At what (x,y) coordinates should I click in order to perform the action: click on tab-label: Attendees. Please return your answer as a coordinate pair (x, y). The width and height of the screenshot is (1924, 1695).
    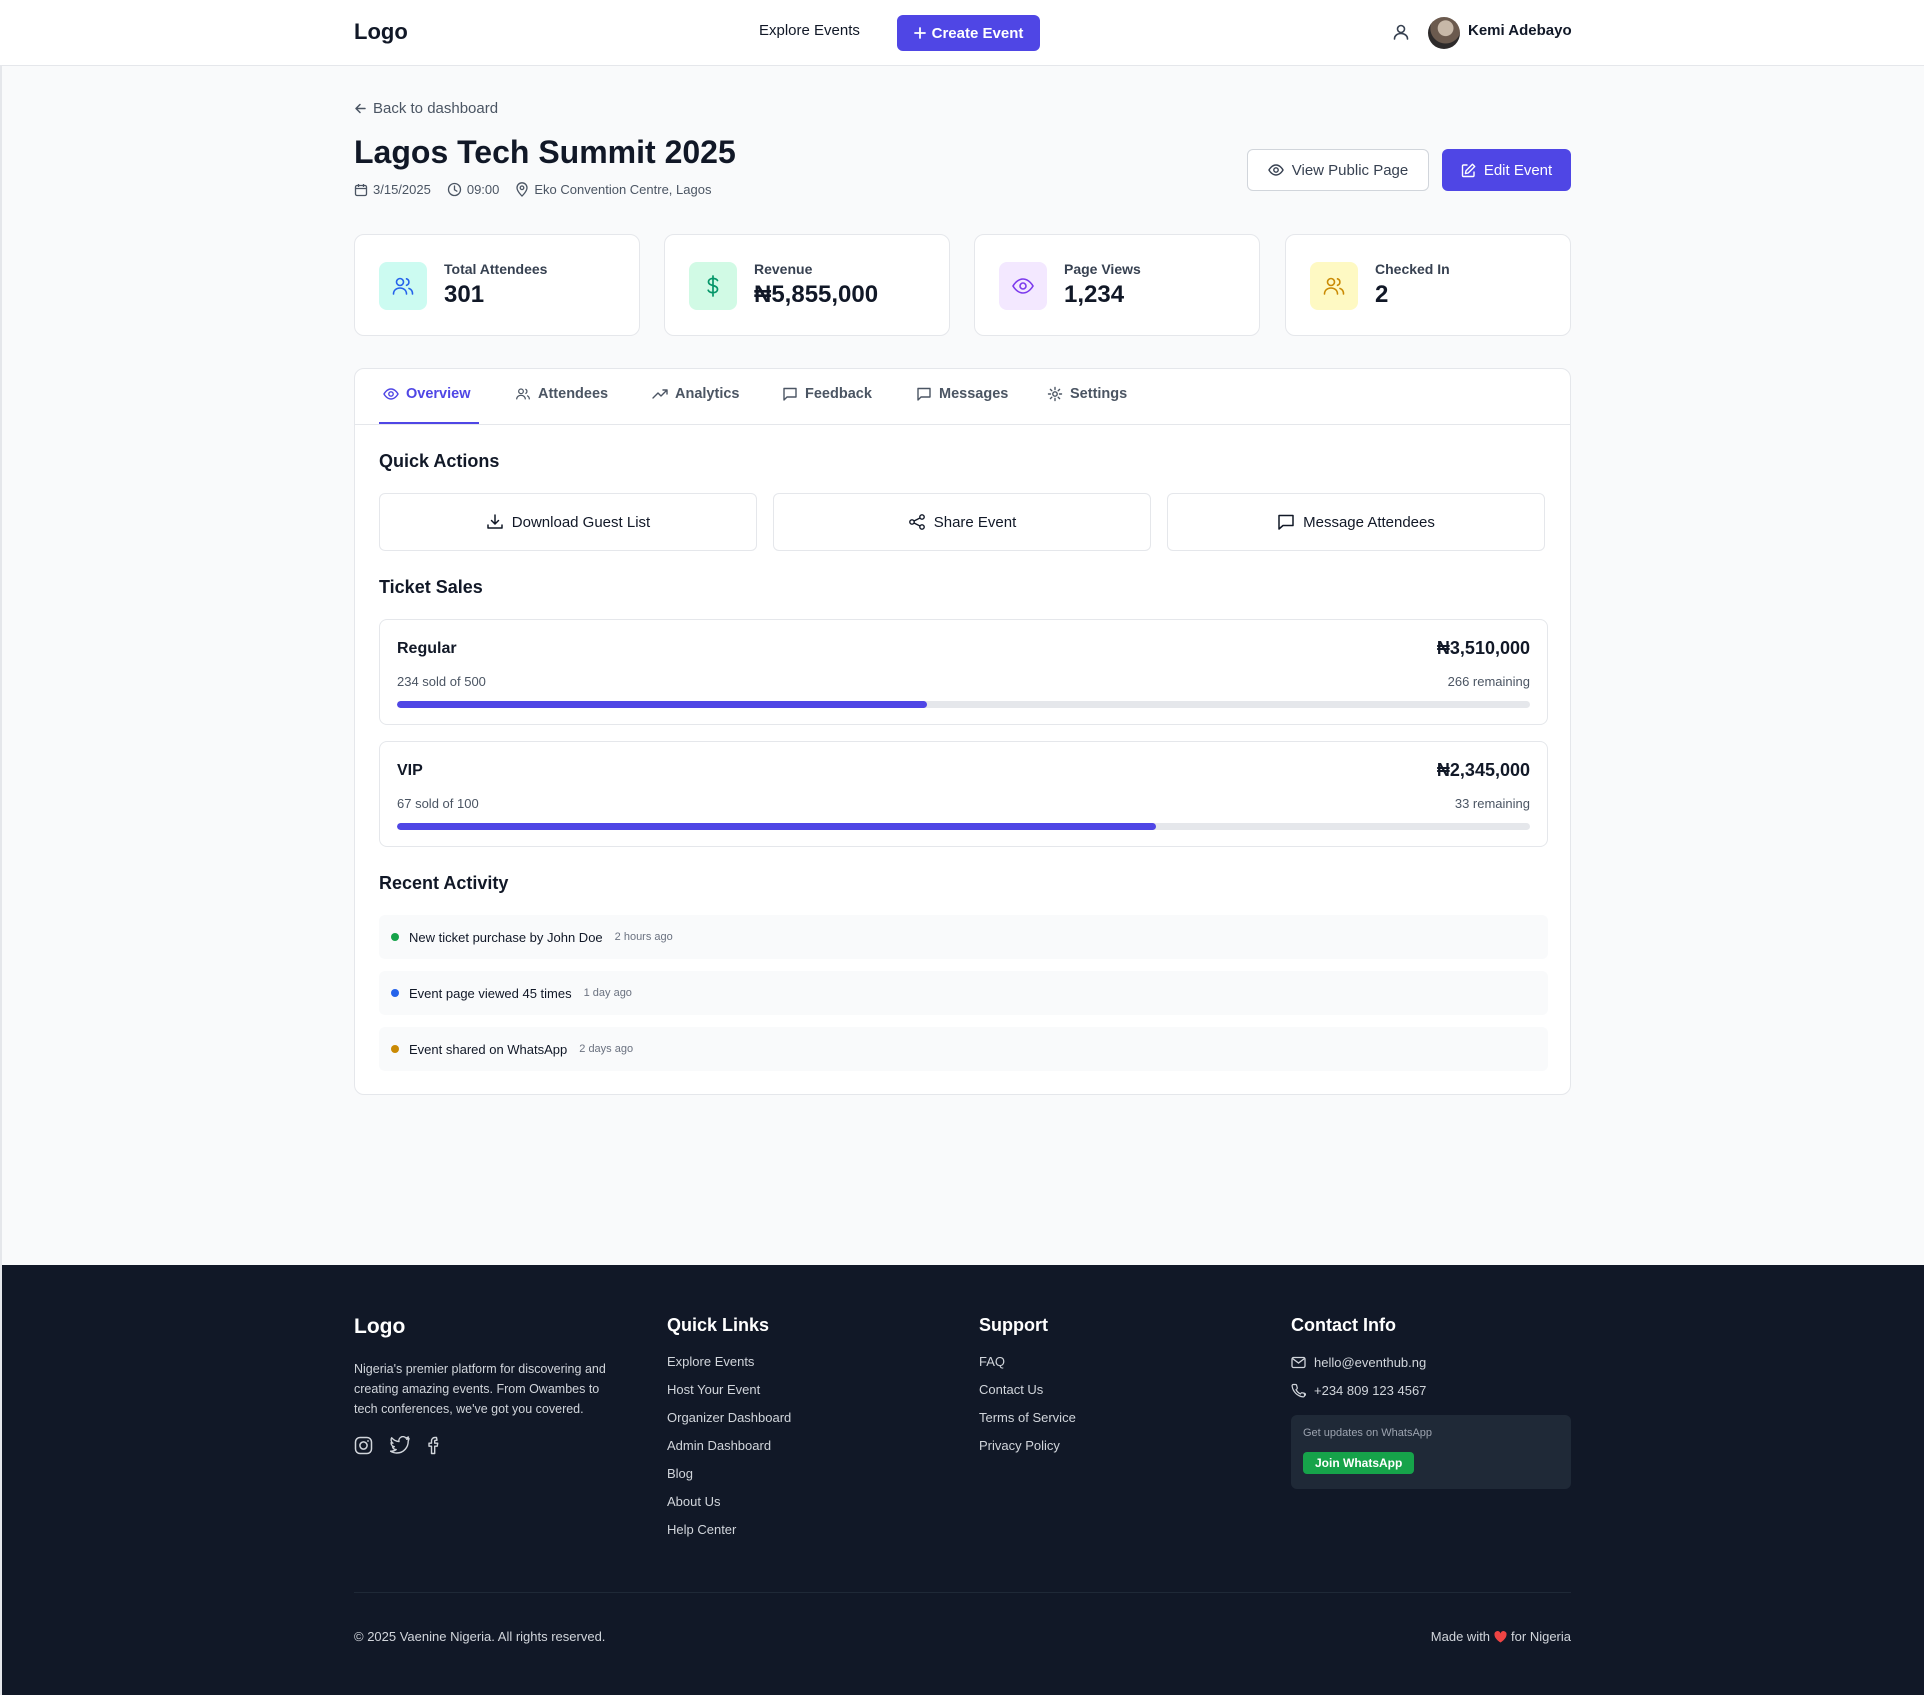
    Looking at the image, I should click on (573, 394).